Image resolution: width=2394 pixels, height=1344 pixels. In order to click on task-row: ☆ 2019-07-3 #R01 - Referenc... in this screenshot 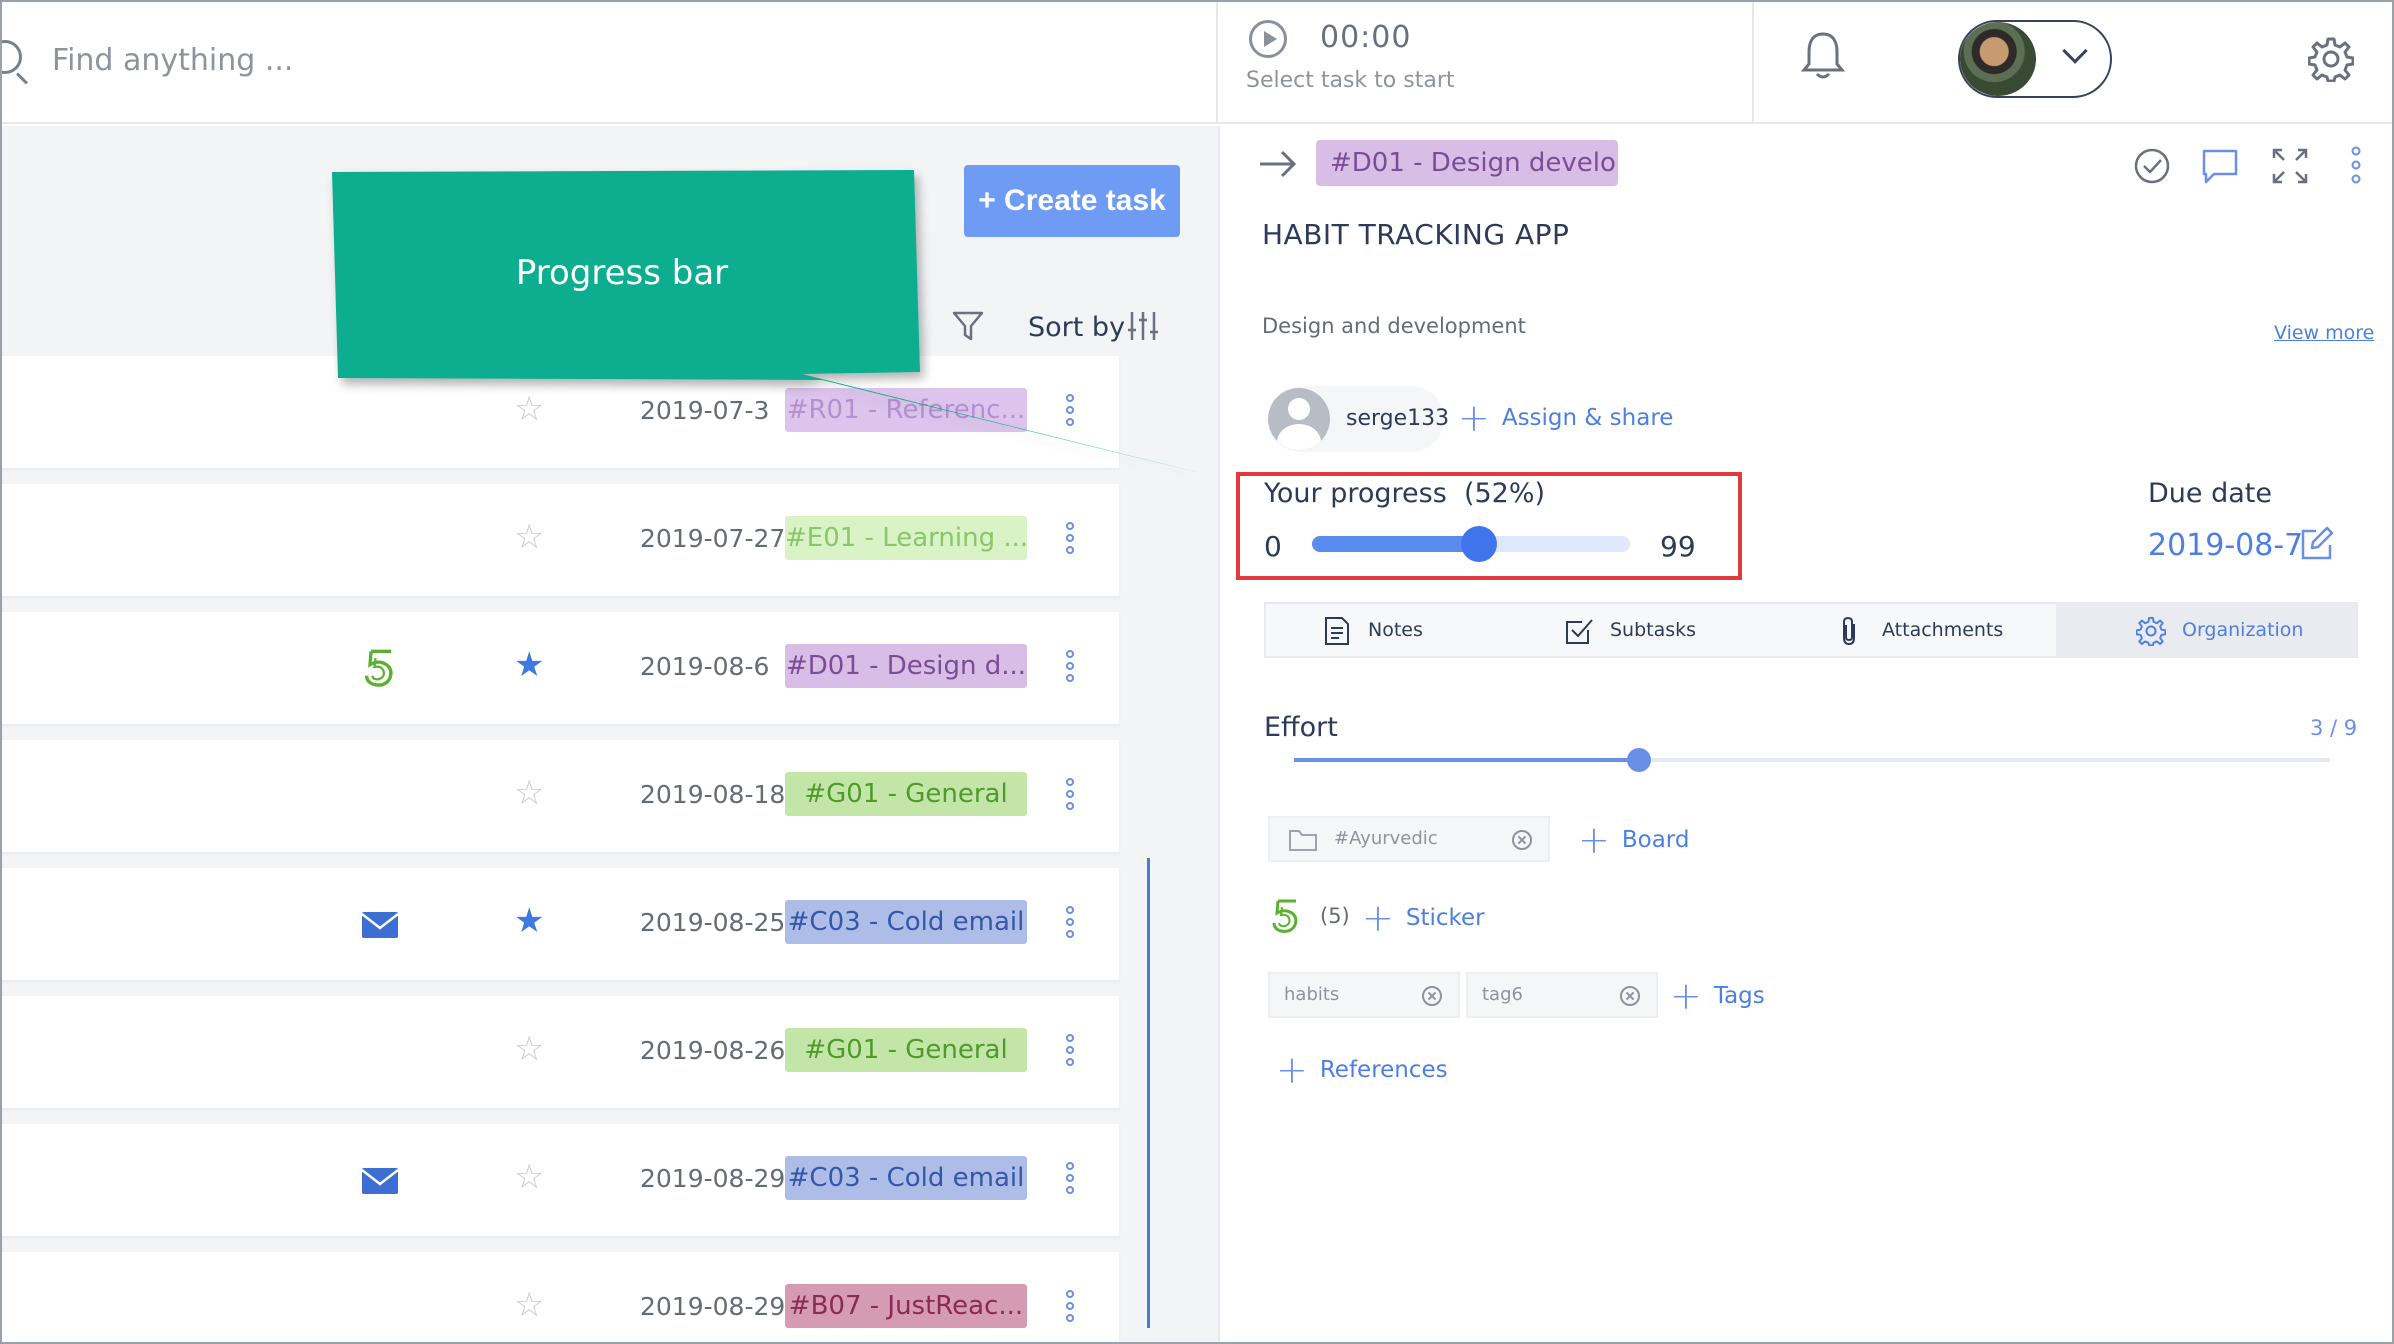, I will do `click(560, 412)`.